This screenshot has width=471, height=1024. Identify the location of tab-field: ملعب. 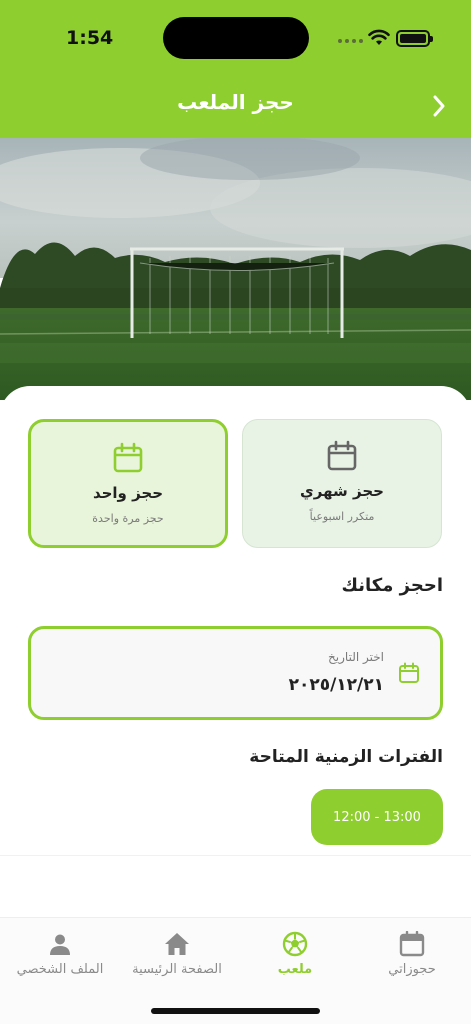
(295, 953).